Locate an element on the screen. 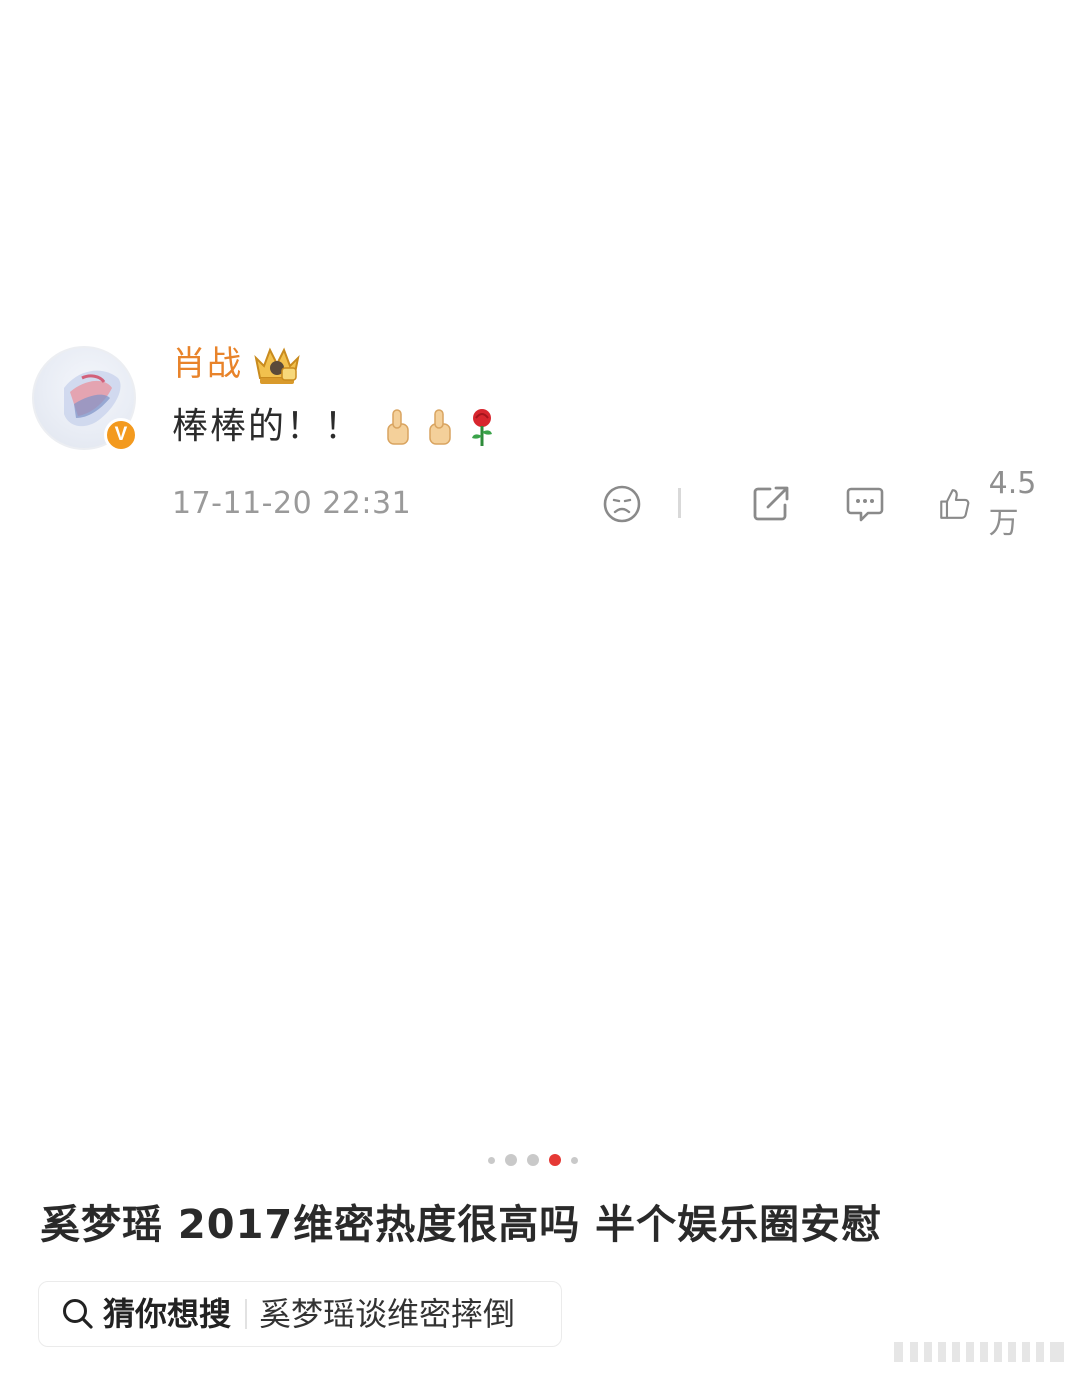 The height and width of the screenshot is (1379, 1080). sad-face-icon is located at coordinates (622, 504).